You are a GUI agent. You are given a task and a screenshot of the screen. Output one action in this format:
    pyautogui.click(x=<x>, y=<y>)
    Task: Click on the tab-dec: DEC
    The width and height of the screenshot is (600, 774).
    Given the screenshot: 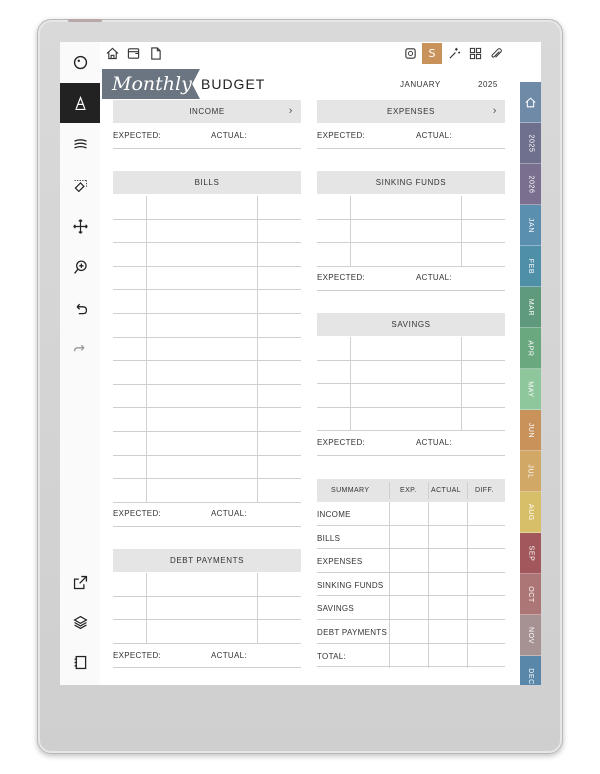 What is the action you would take?
    pyautogui.click(x=530, y=670)
    